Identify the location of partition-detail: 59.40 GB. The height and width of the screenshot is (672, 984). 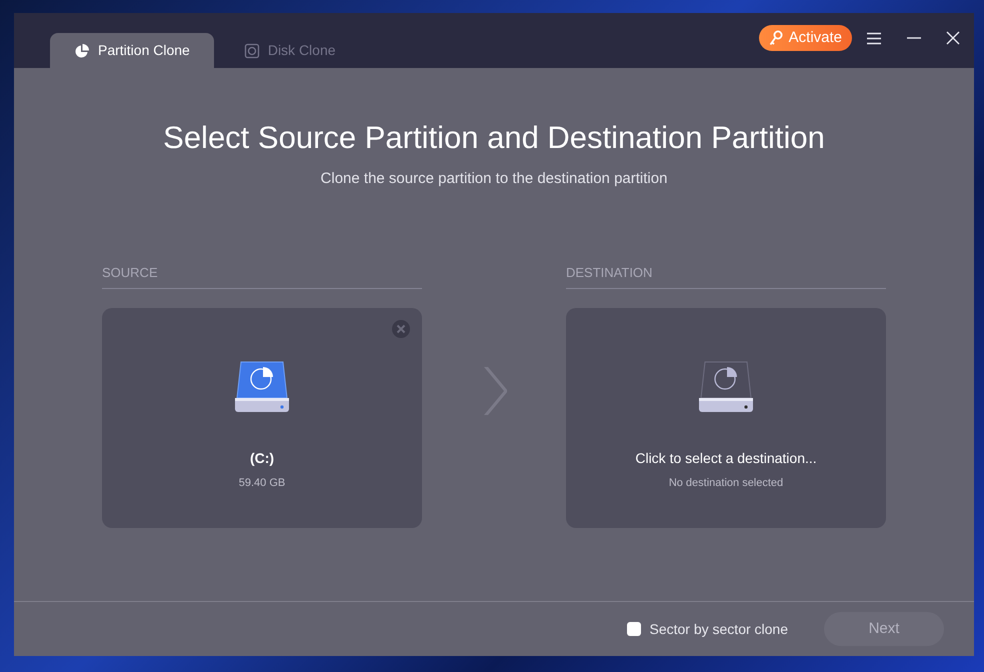
(262, 483).